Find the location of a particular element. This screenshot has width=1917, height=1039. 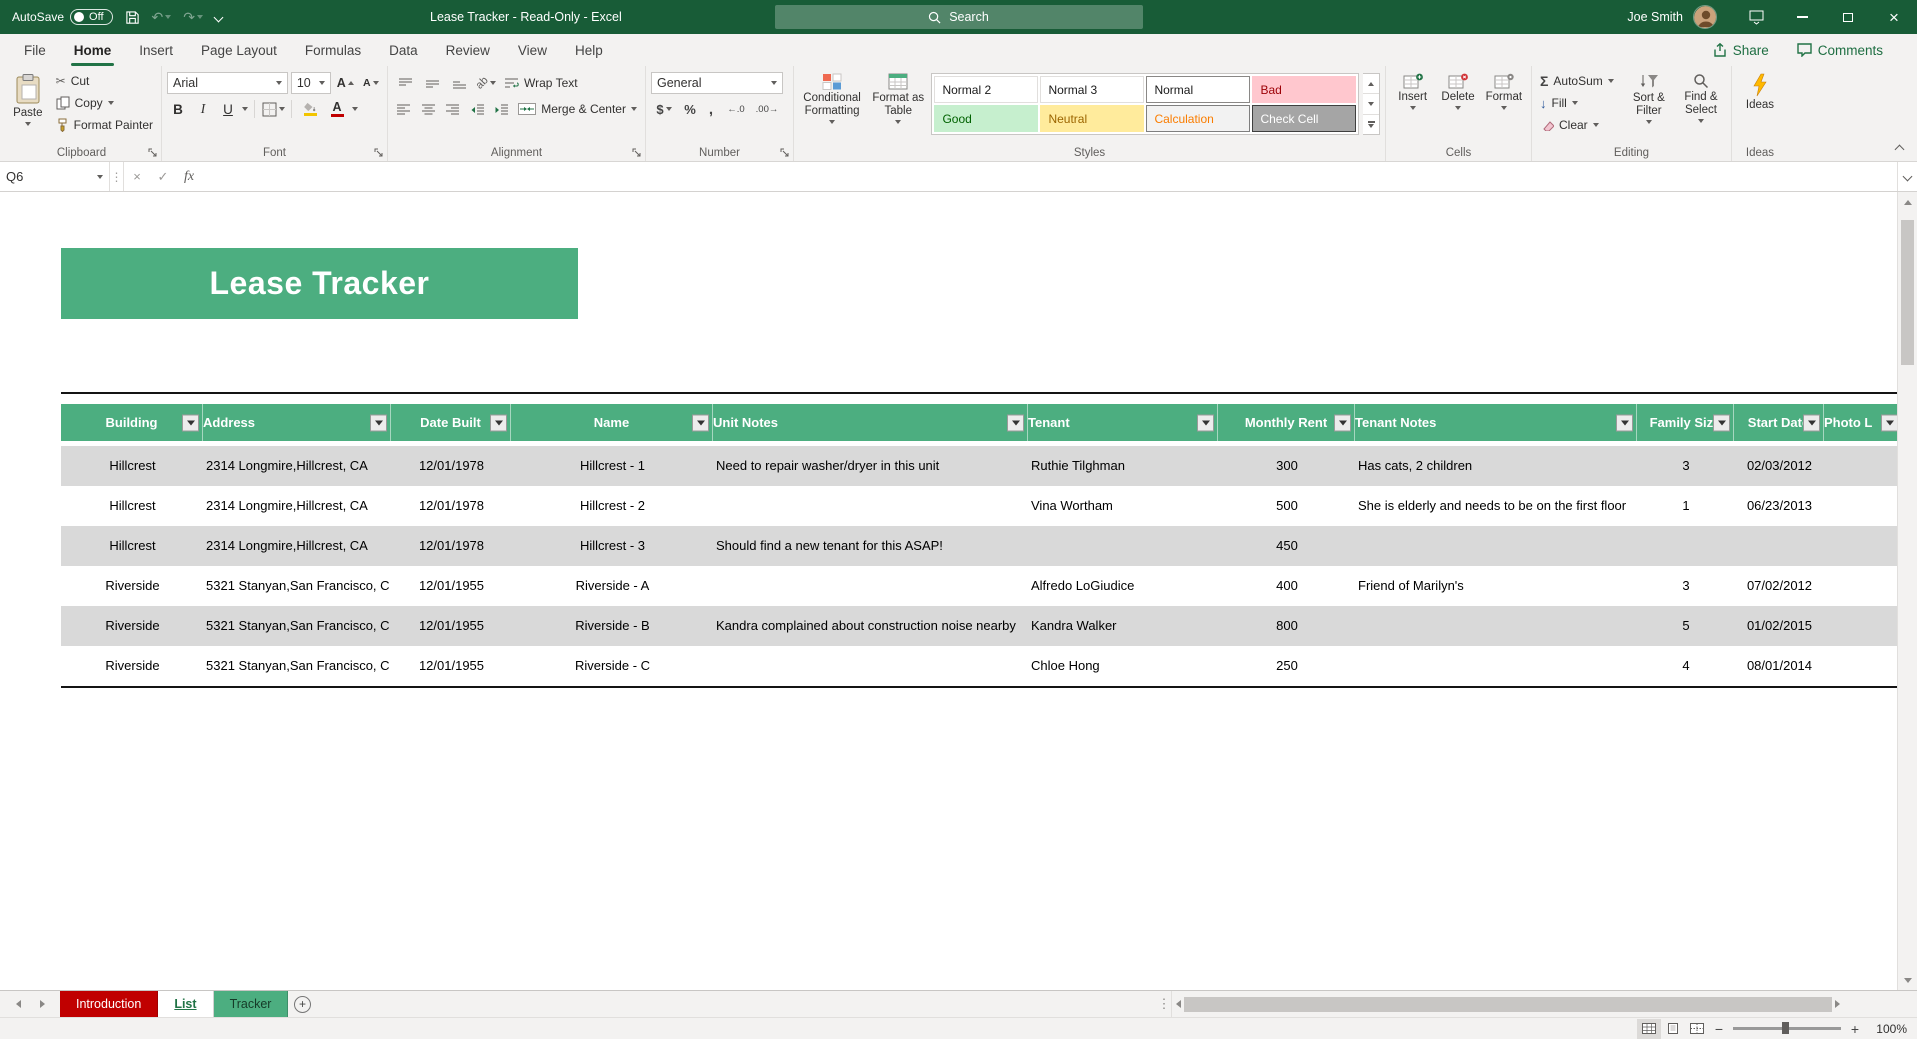

cell: Hillcrest is located at coordinates (132, 546).